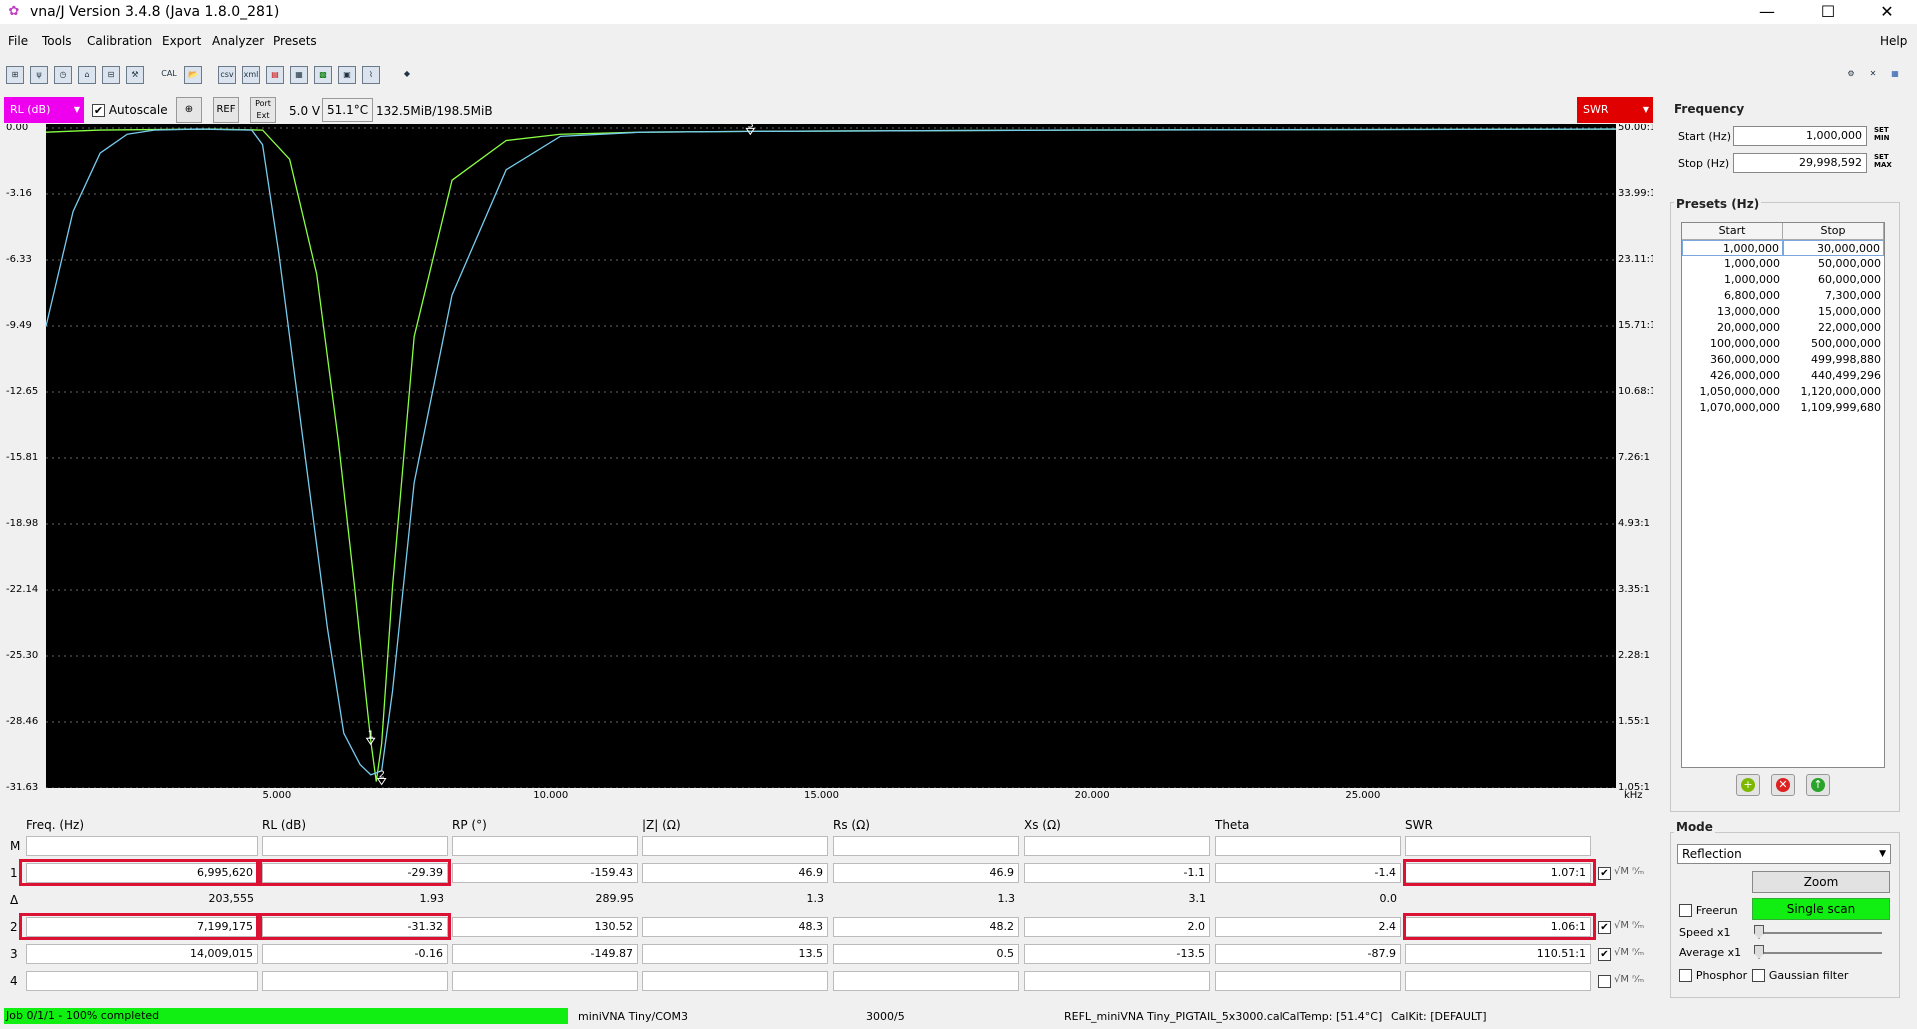  Describe the element at coordinates (227, 75) in the screenshot. I see `csv-icon: csv` at that location.